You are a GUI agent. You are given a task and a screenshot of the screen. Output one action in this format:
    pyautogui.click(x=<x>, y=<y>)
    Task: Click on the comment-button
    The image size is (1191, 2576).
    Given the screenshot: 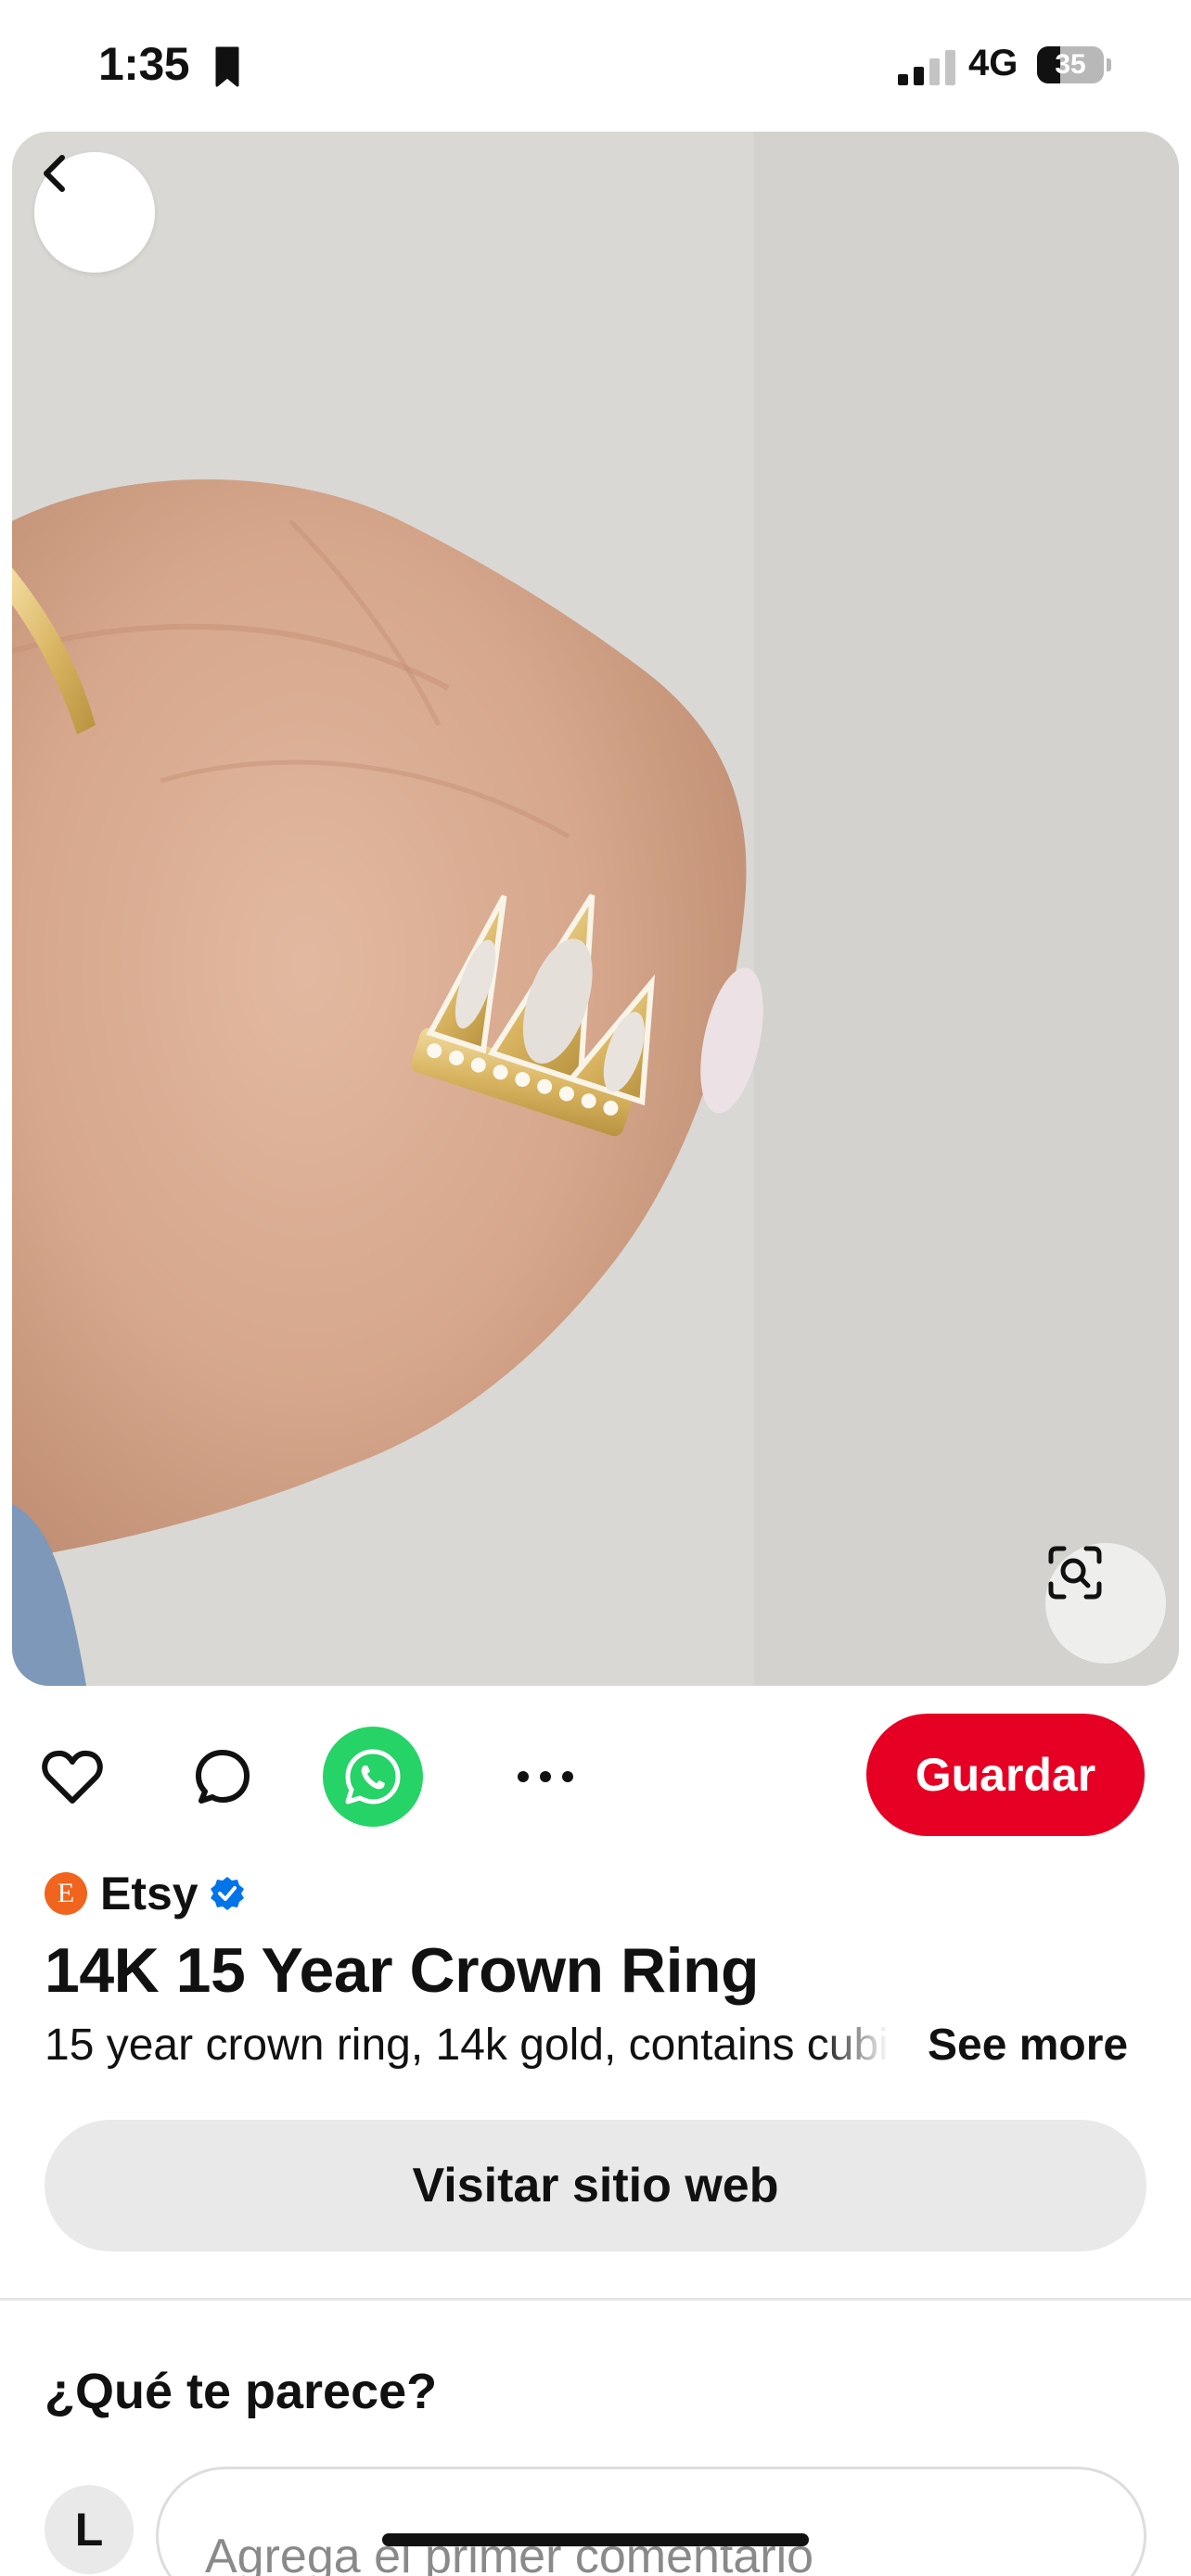 What is the action you would take?
    pyautogui.click(x=222, y=1776)
    